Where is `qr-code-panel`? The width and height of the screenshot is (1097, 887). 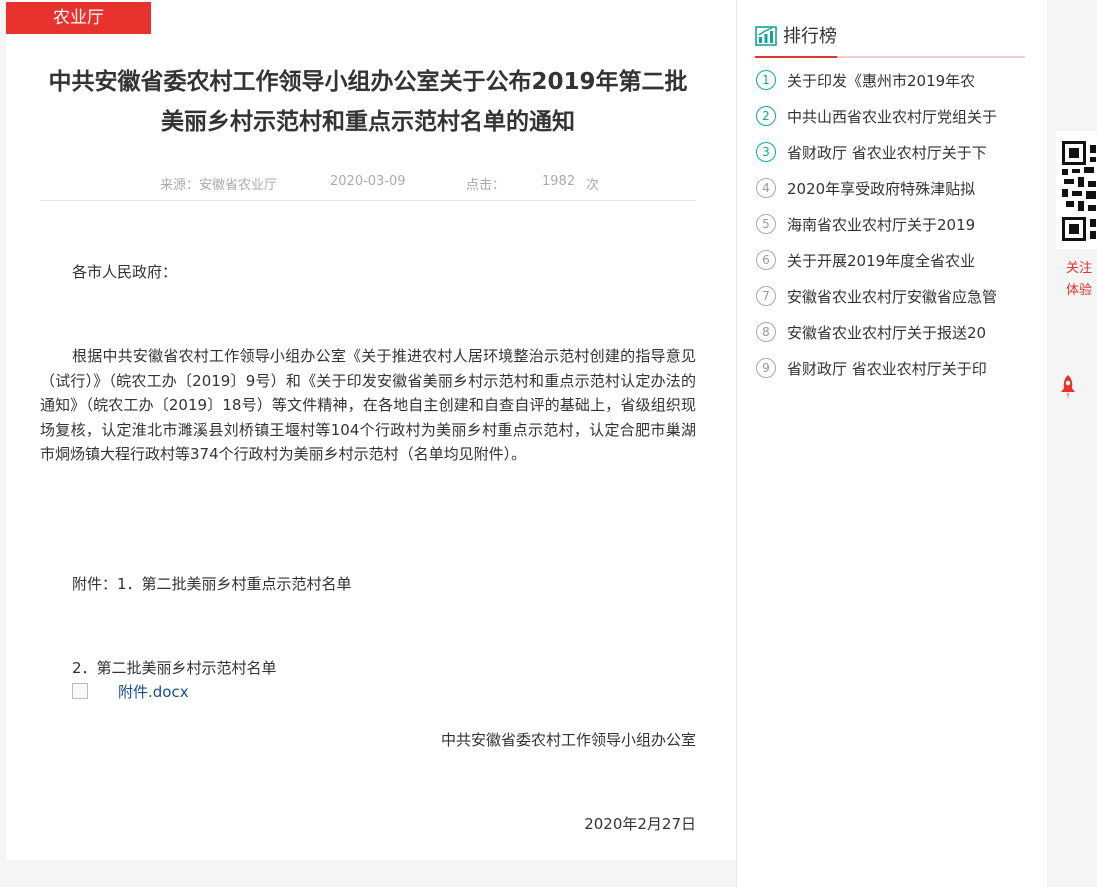 qr-code-panel is located at coordinates (1076, 190).